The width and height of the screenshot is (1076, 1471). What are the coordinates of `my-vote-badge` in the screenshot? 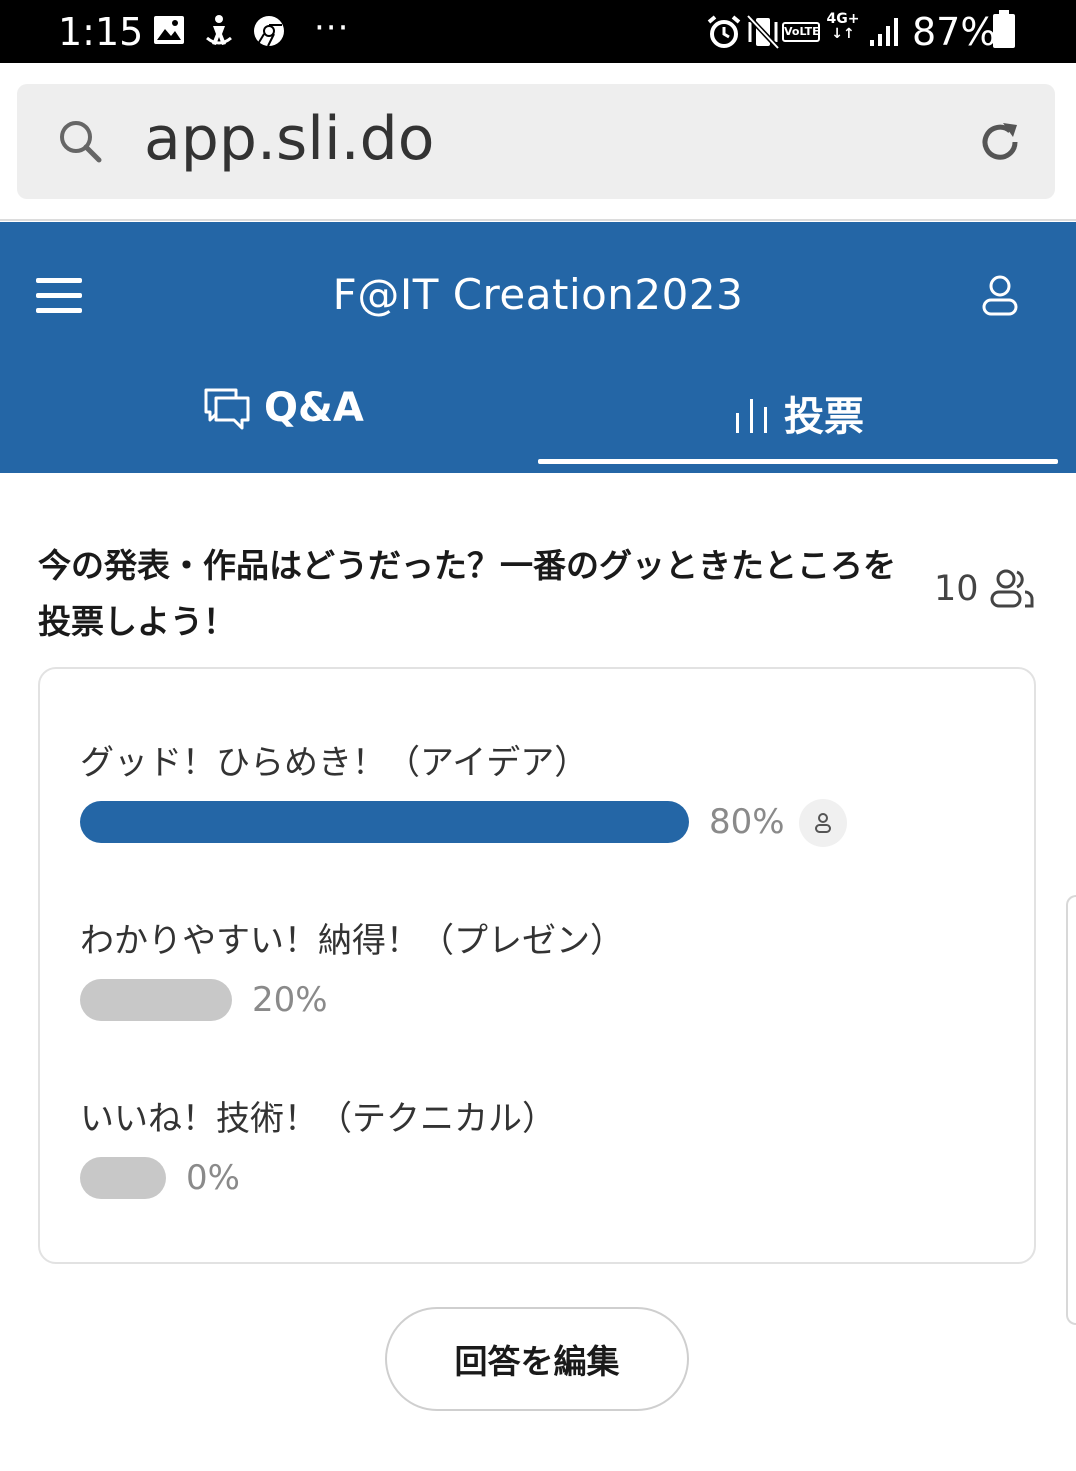 It's located at (823, 823).